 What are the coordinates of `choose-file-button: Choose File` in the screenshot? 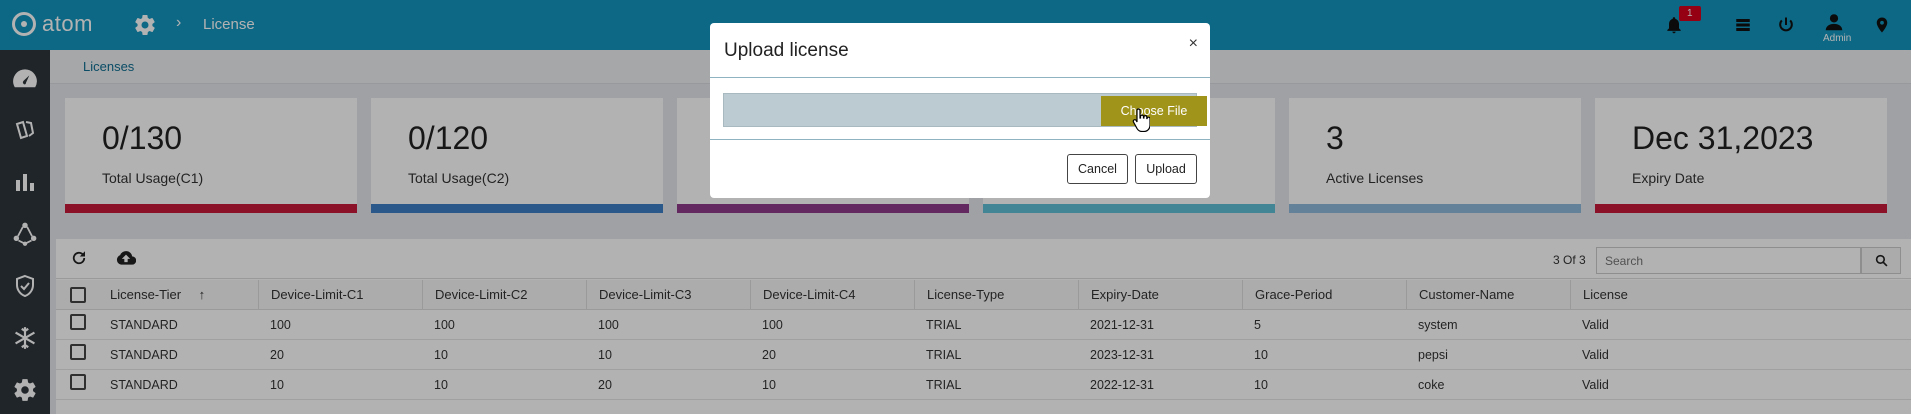 It's located at (1154, 111).